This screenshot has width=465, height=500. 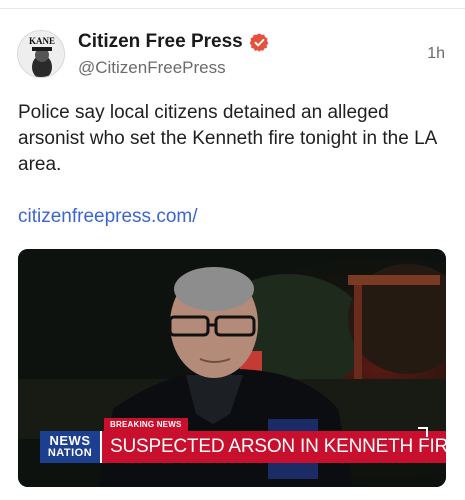 I want to click on post-timestamp: 1h, so click(x=436, y=54).